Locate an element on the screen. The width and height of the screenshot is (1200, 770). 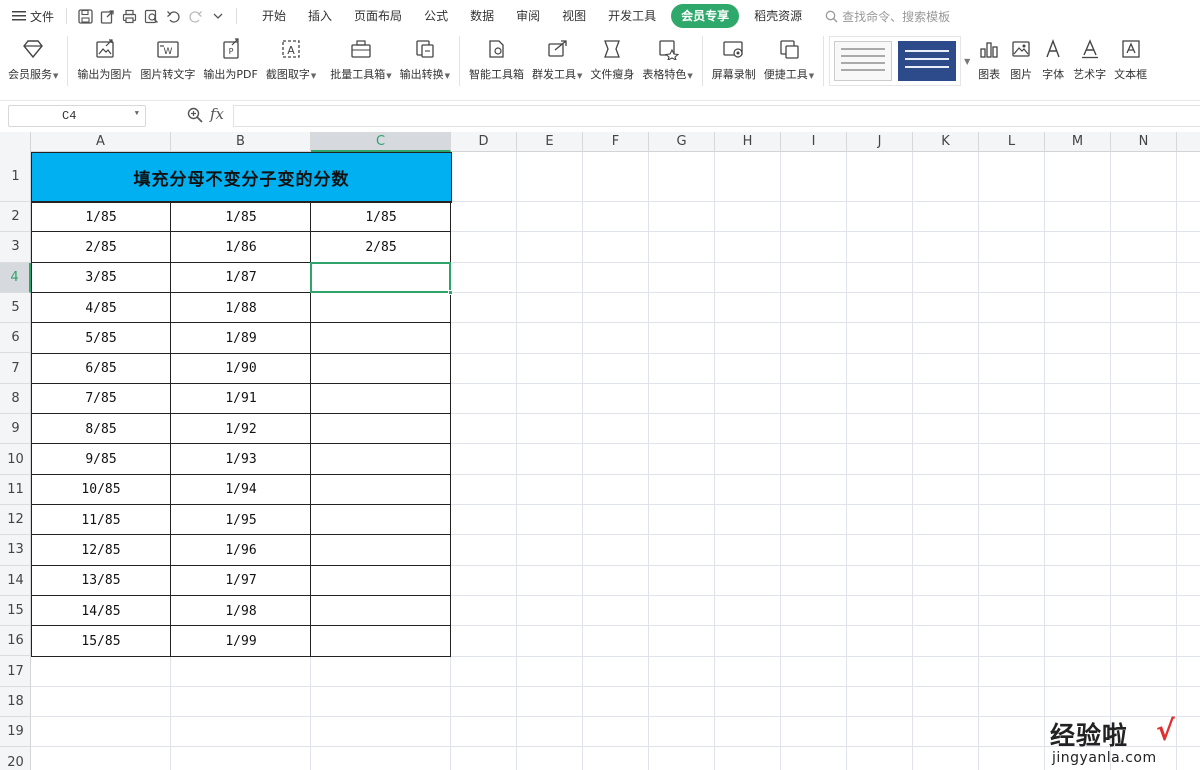
cell-a15: 14/85 is located at coordinates (101, 611).